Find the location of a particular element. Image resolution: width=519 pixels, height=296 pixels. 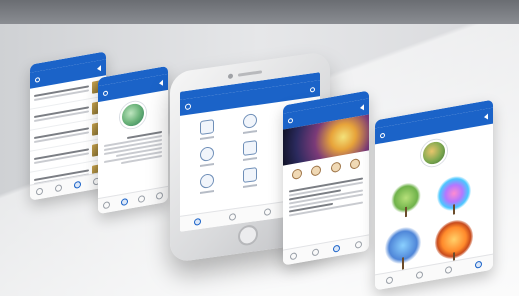

screen-list is located at coordinates (68, 126).